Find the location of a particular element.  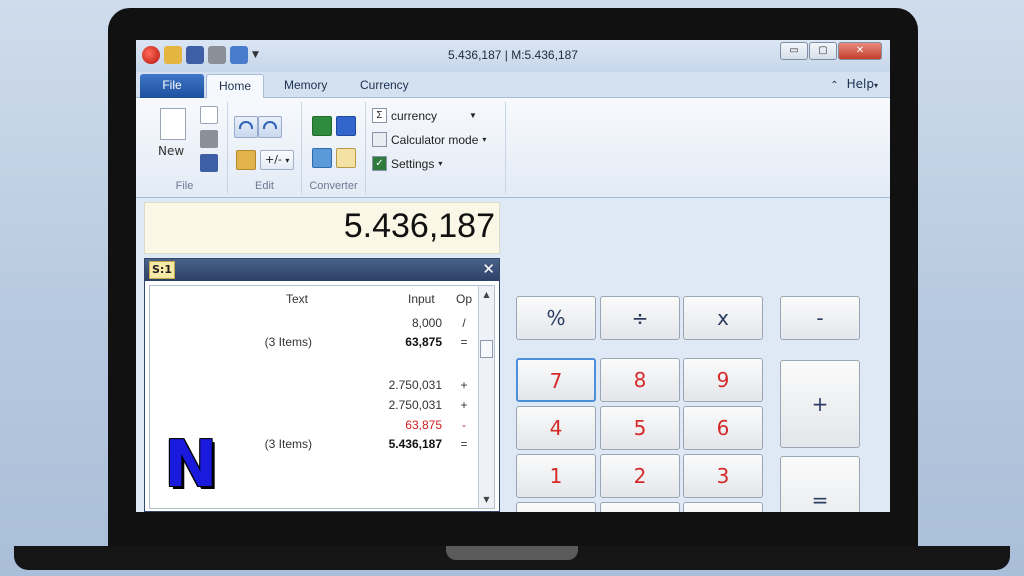

digit-9-button: 9 is located at coordinates (723, 380).